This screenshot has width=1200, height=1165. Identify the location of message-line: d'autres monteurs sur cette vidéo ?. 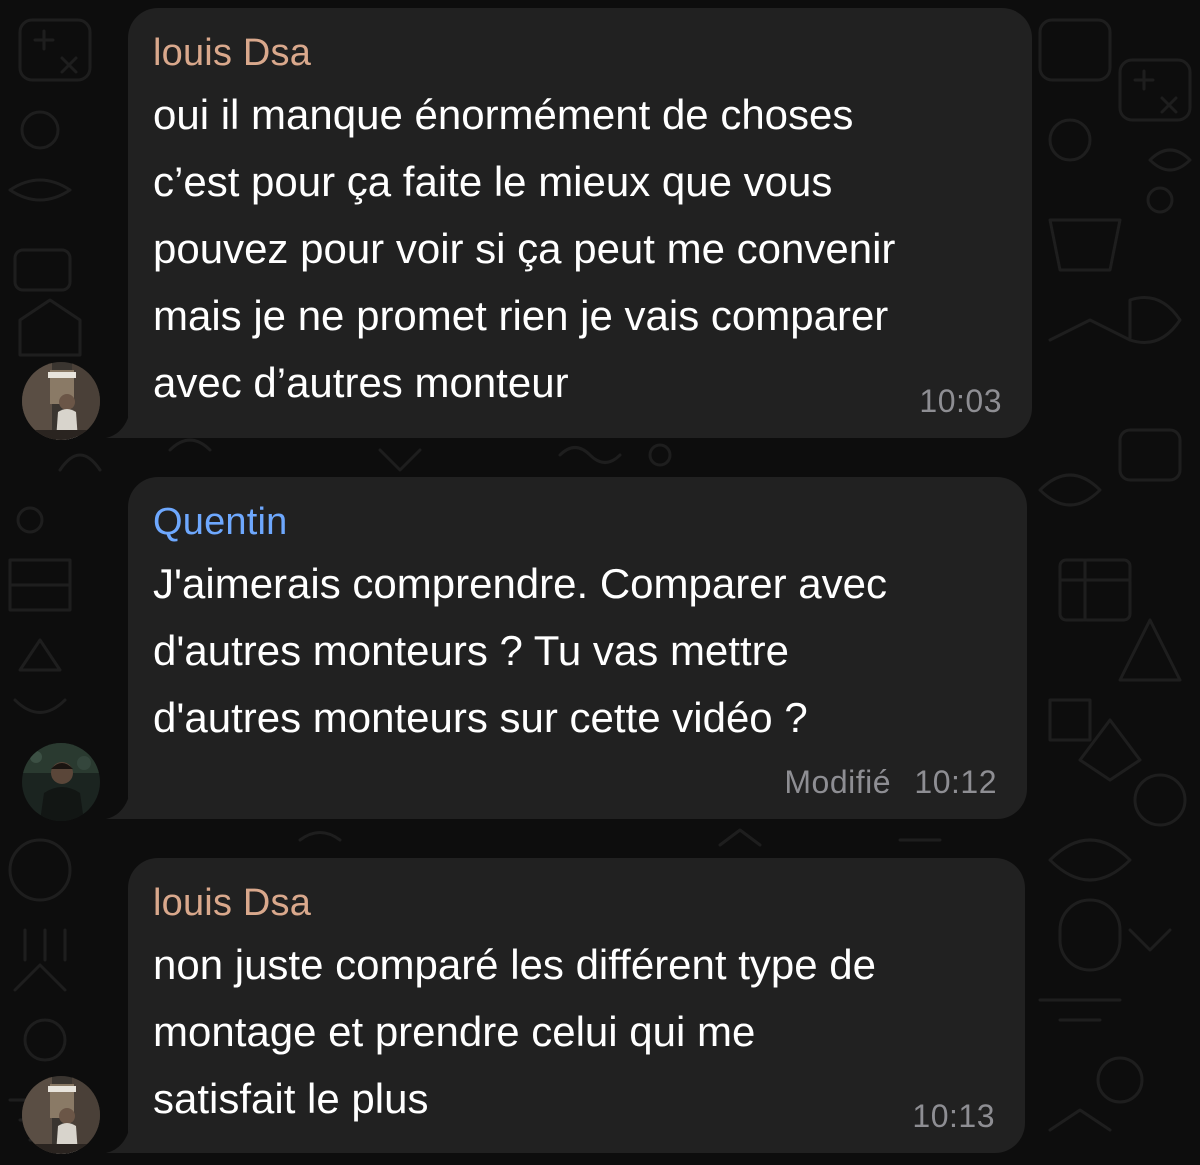
(480, 717).